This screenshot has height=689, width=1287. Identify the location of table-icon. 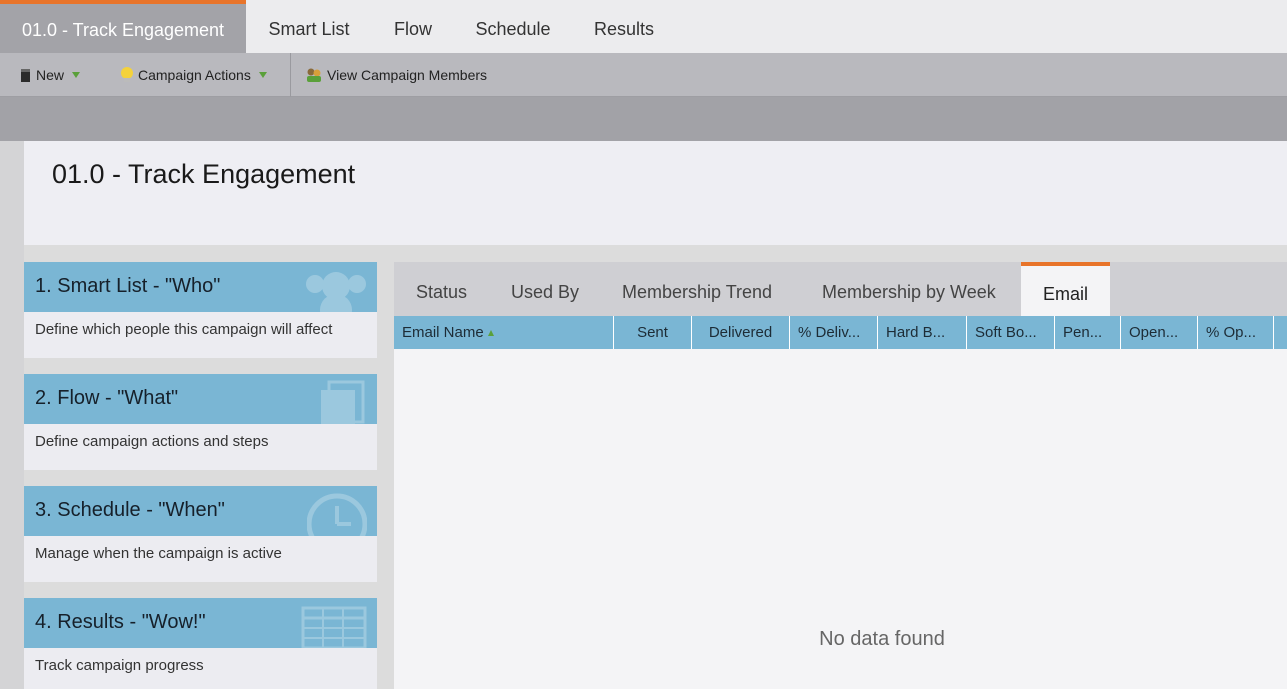
(334, 627).